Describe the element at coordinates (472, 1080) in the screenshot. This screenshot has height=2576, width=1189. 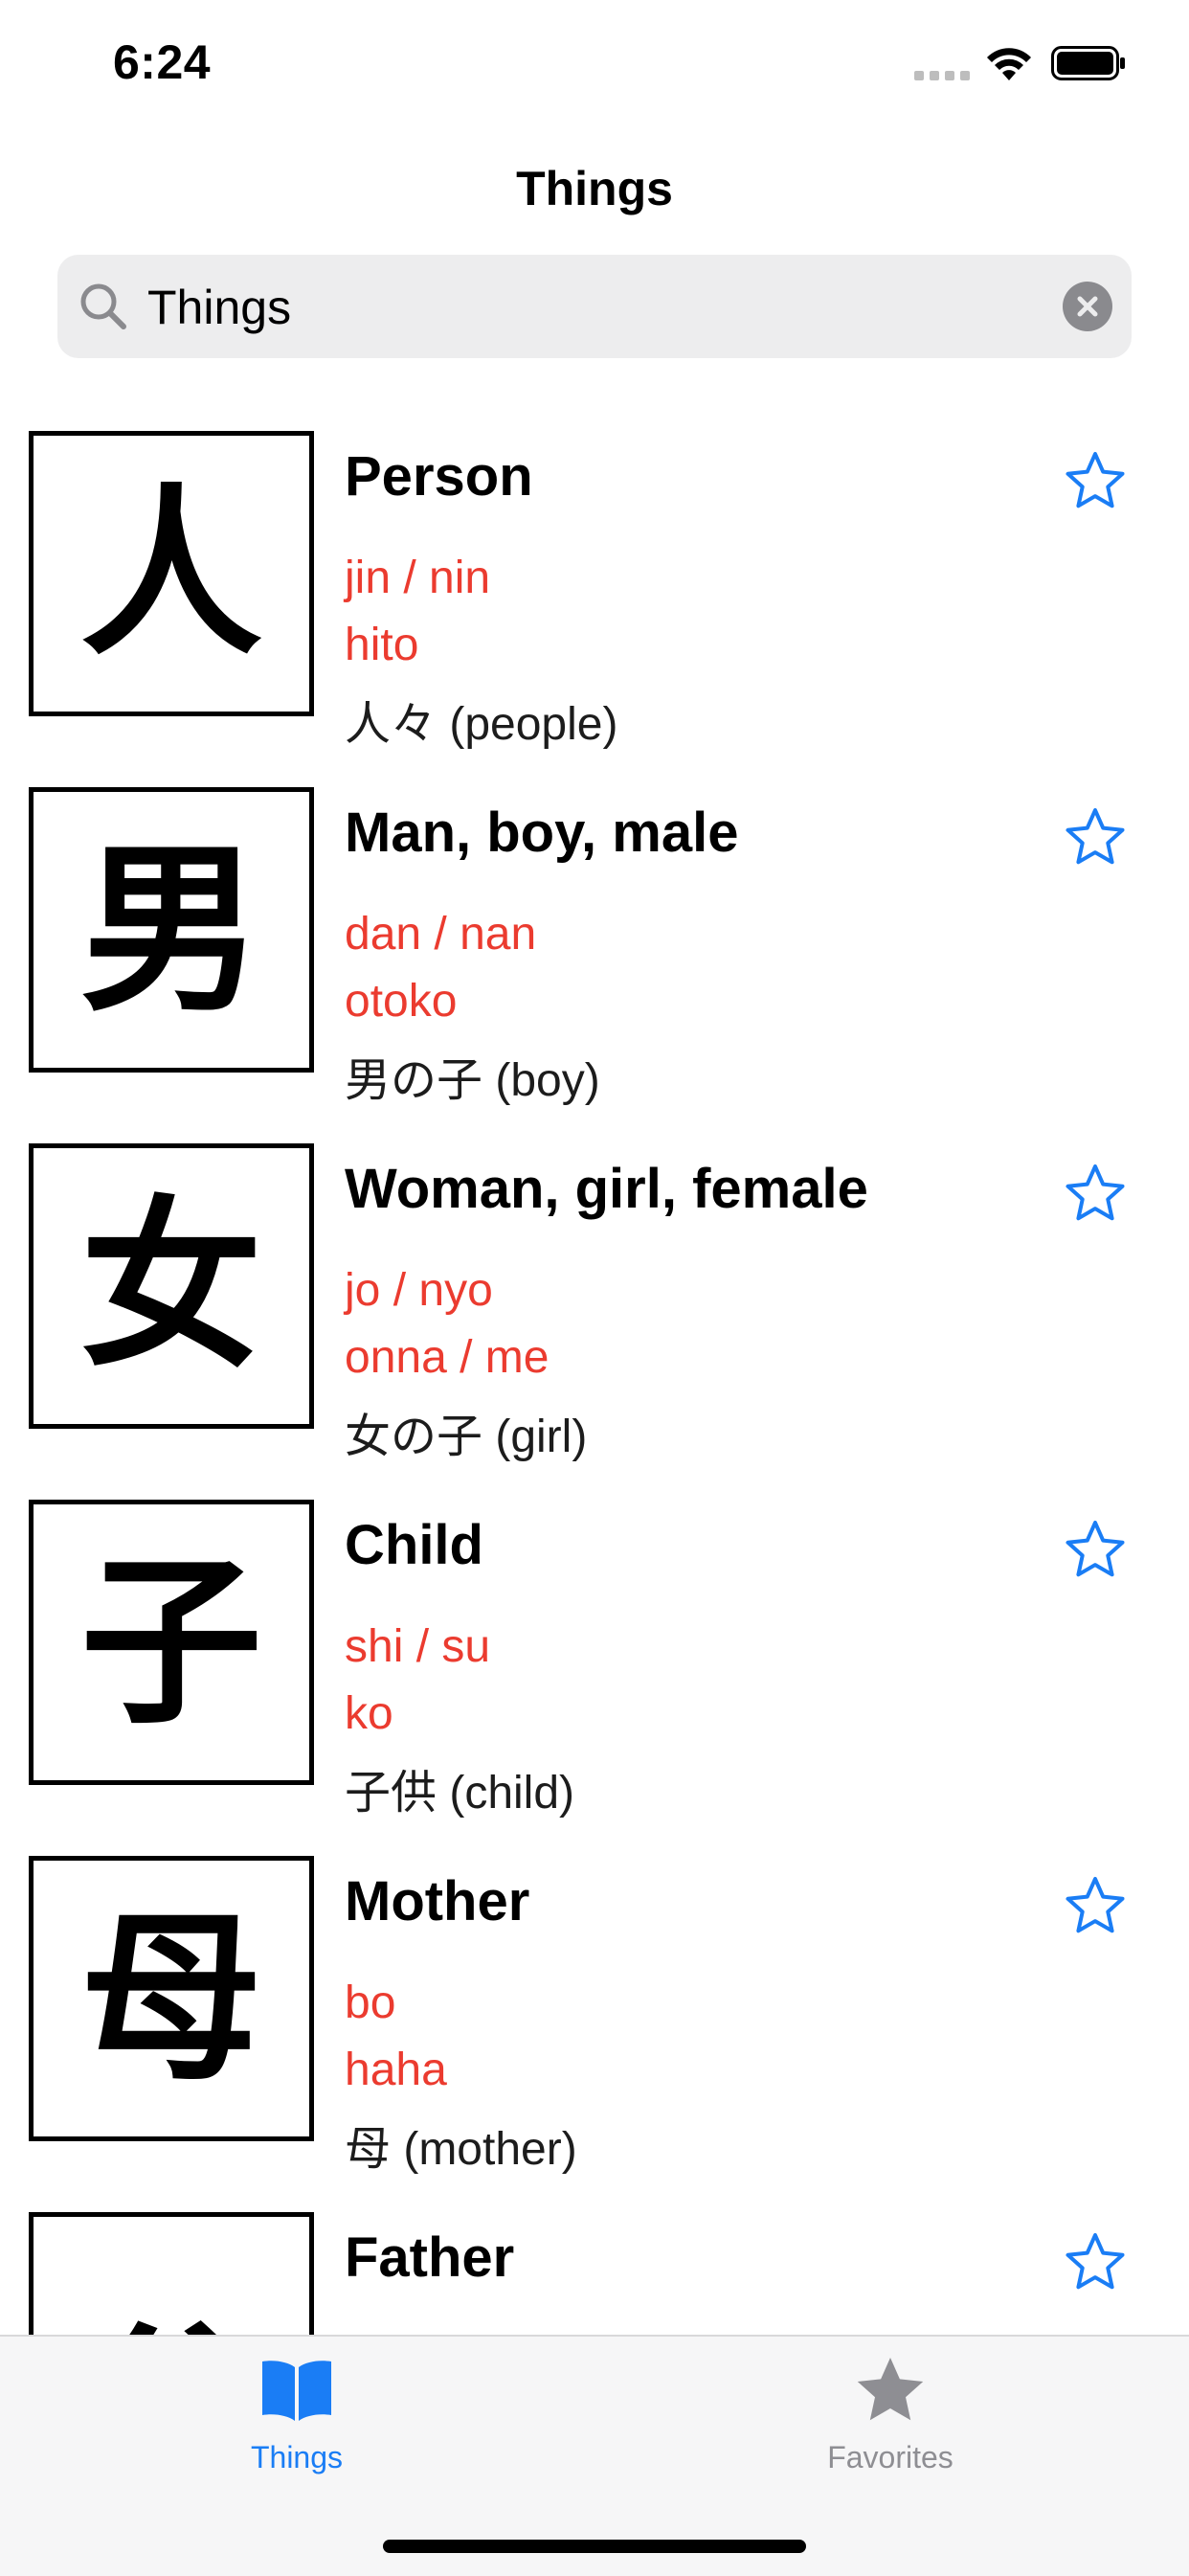
I see `example-word: 男の子 (boy)` at that location.